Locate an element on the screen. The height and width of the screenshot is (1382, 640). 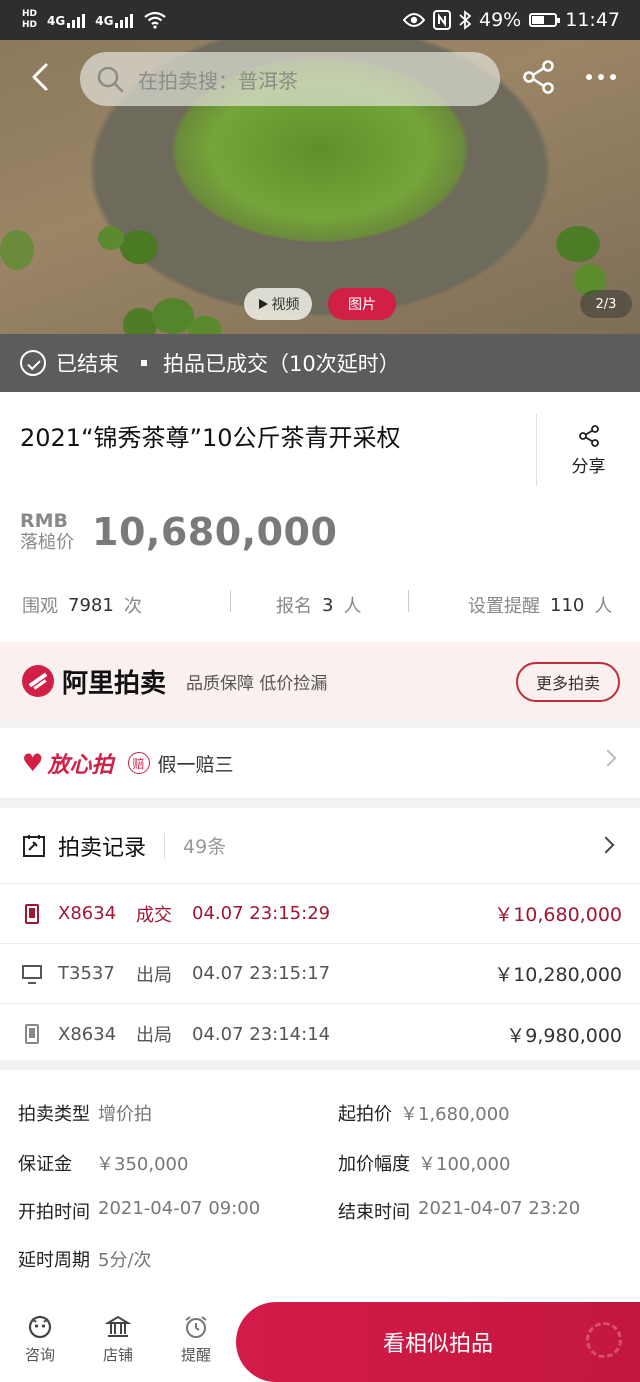
ended-label: 已结束 is located at coordinates (87, 364).